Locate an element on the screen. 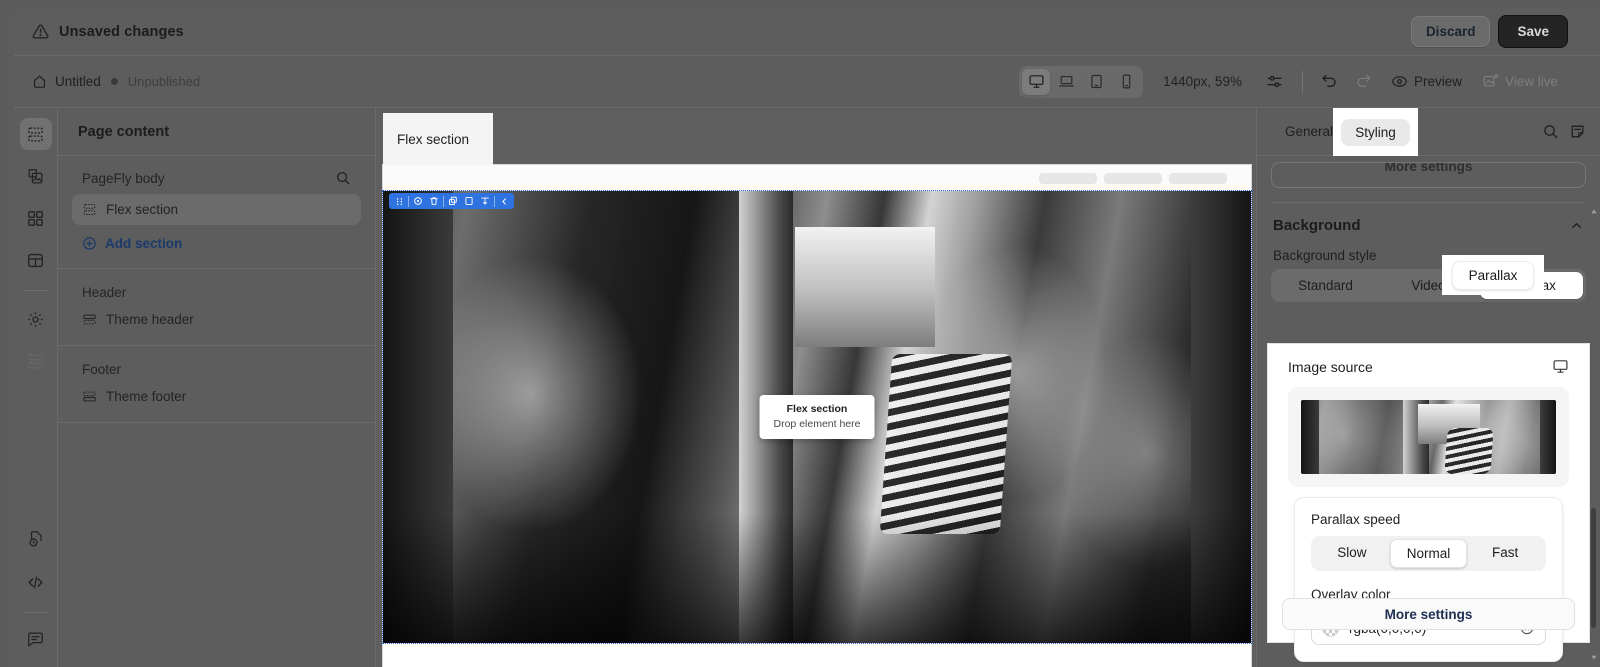  segment-parallax-highlighted: Parallax is located at coordinates (1493, 275).